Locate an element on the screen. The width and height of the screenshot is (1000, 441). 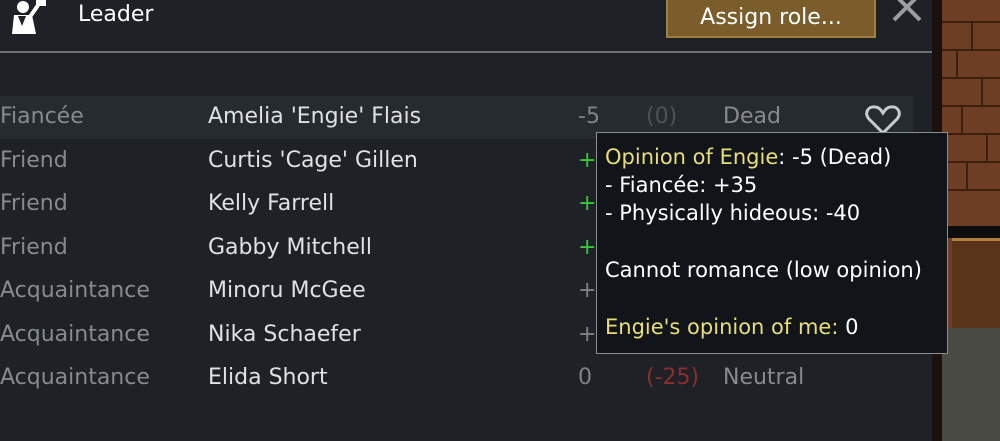
wooden-frame is located at coordinates (976, 284).